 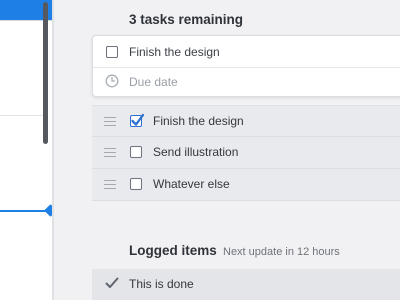 I want to click on logged-subtitle: Next update in 12 hours, so click(x=281, y=252).